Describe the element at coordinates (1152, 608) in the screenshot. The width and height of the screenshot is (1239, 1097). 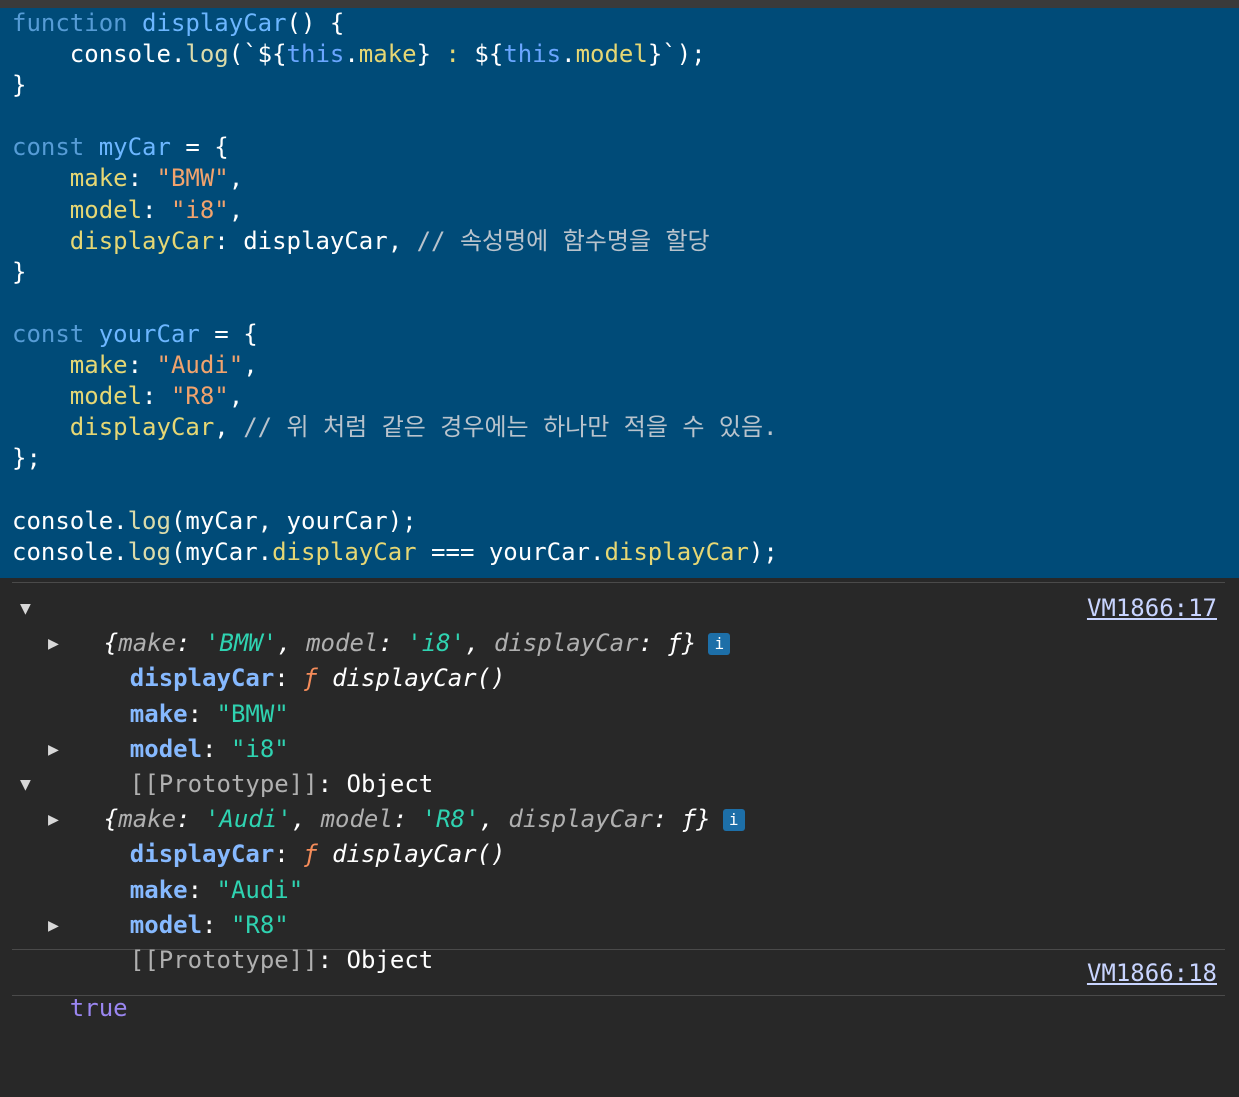
I see `source-link: VM1866:17` at that location.